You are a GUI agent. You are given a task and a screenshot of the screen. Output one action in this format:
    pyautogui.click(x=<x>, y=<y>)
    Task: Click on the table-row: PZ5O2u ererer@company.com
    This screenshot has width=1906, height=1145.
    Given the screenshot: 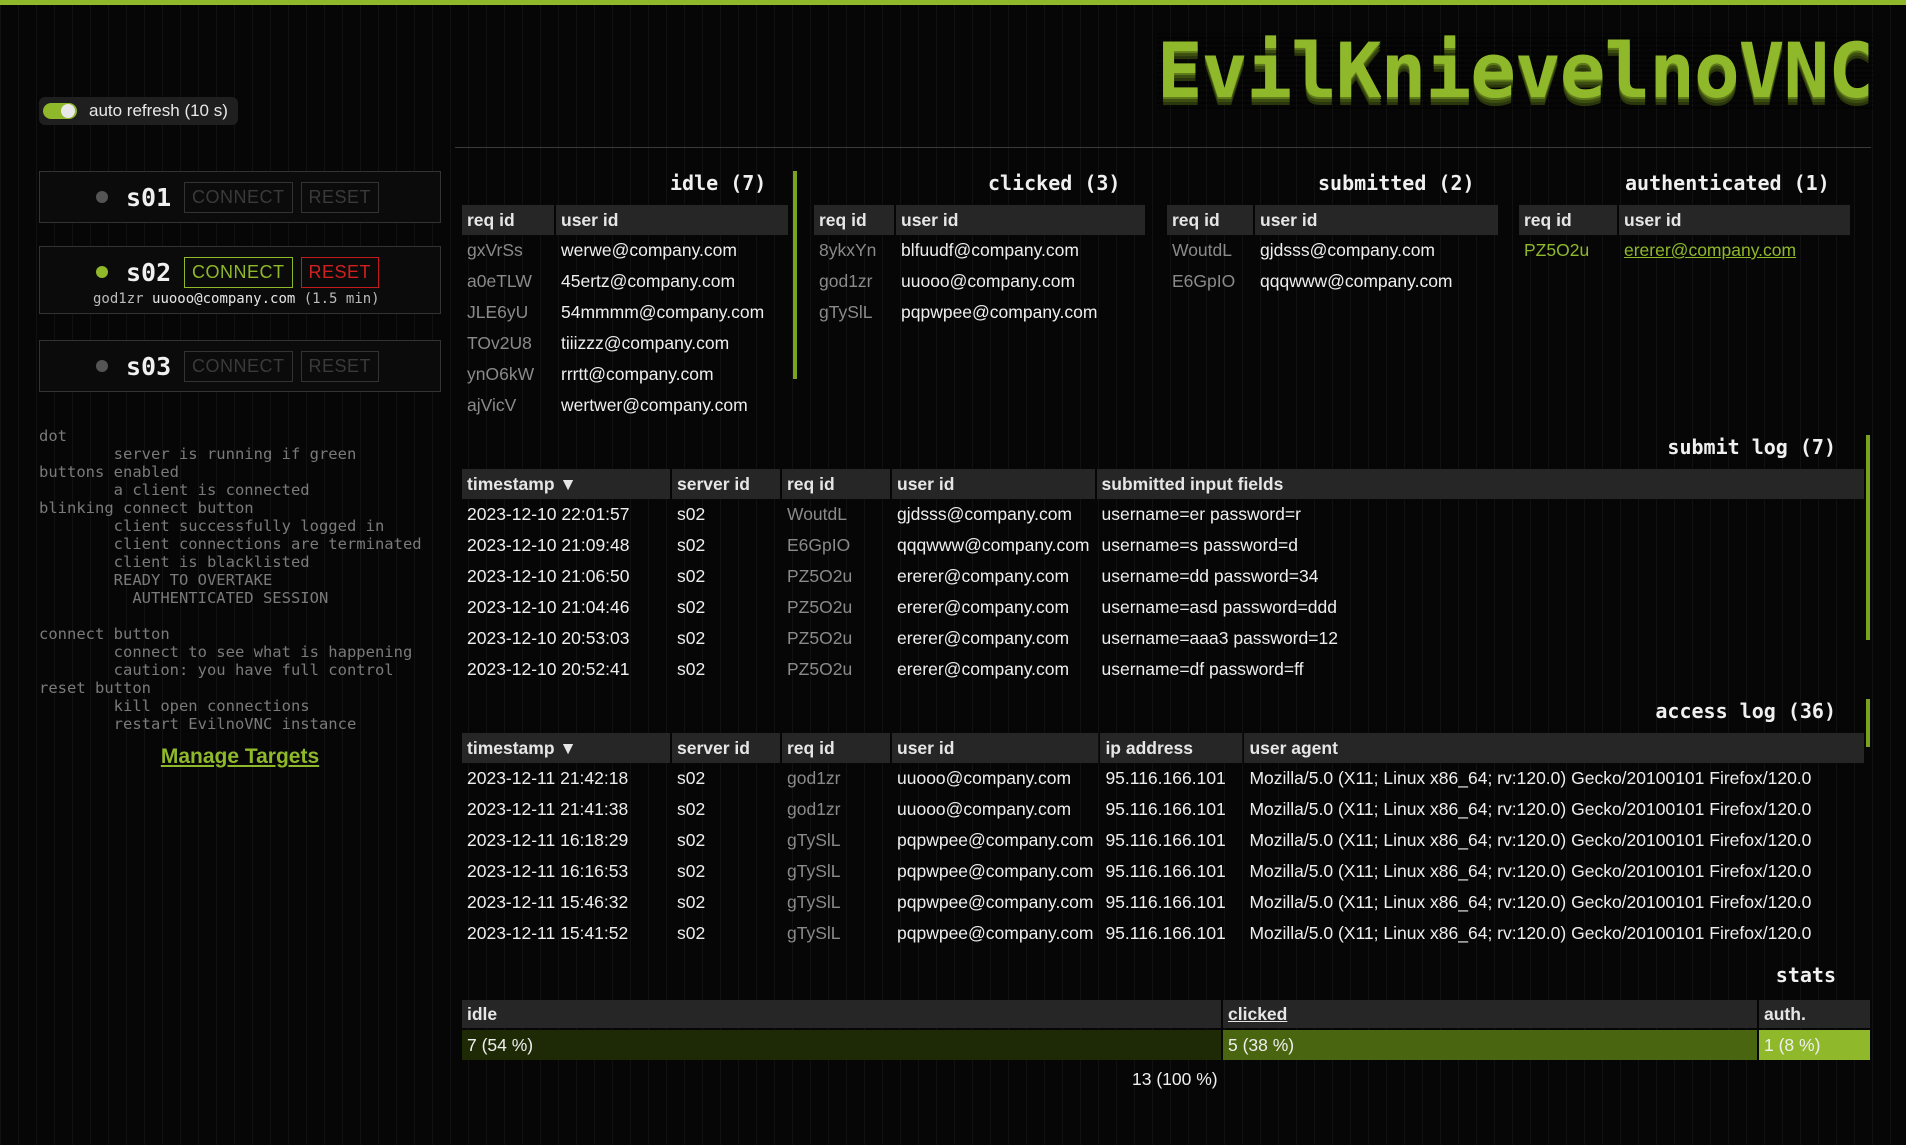 What is the action you would take?
    pyautogui.click(x=1684, y=250)
    